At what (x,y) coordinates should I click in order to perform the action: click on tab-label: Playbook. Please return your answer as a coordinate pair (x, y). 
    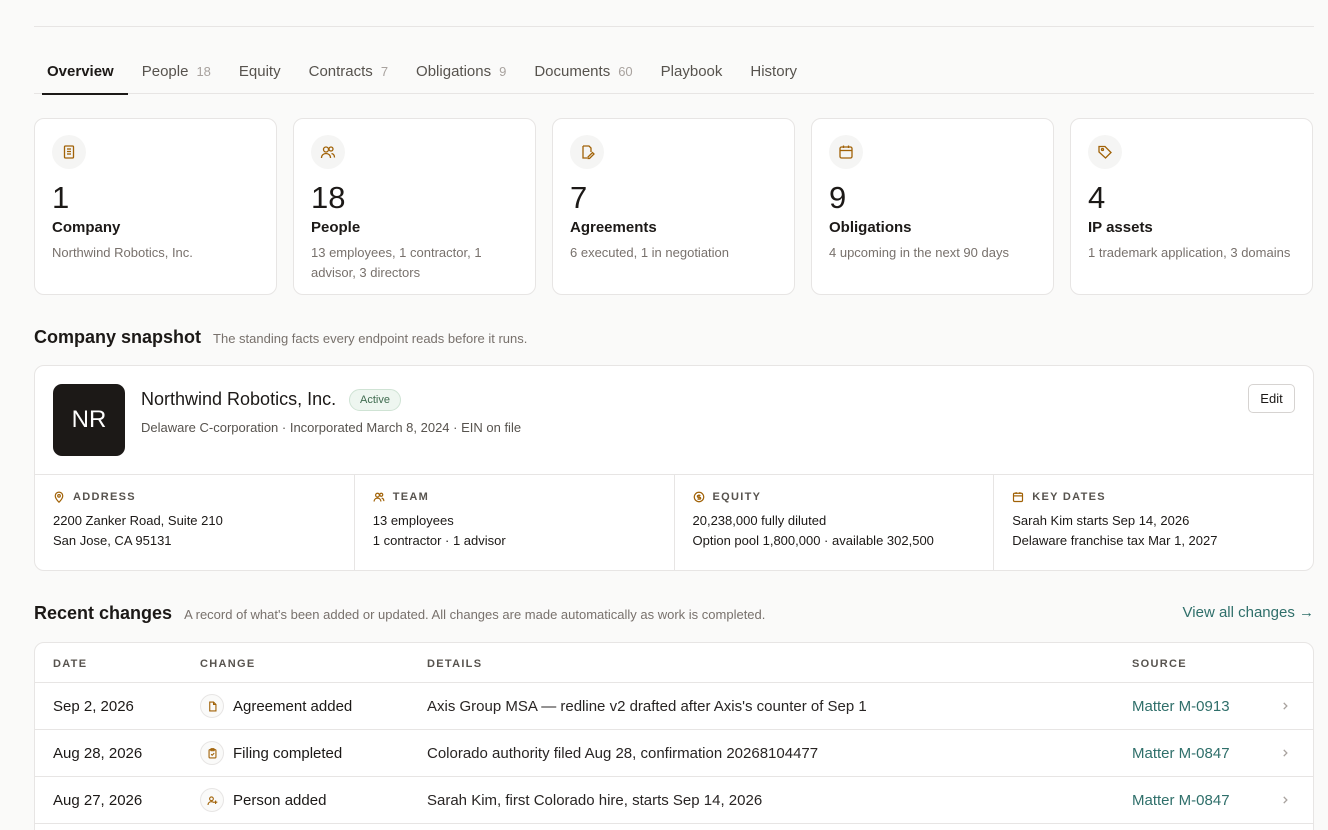
    Looking at the image, I should click on (691, 71).